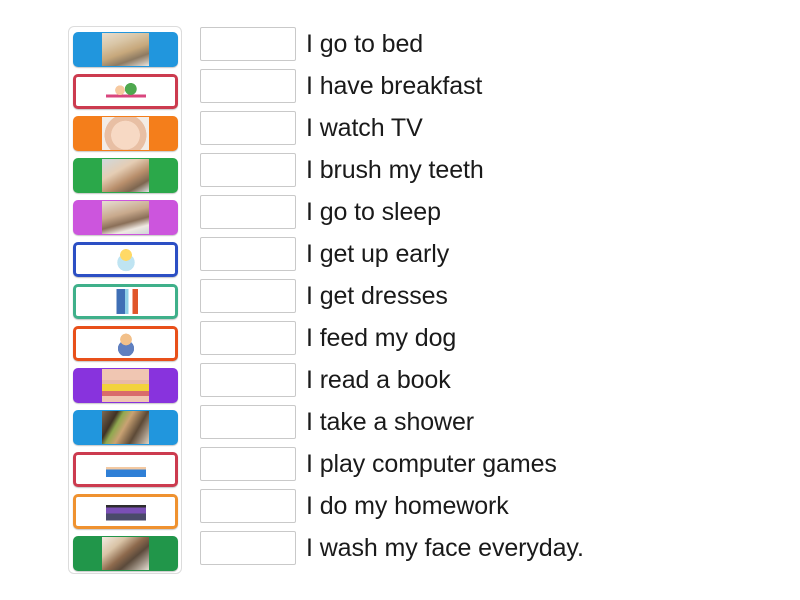  What do you see at coordinates (480, 337) in the screenshot?
I see `answer-row: I feed my dog` at bounding box center [480, 337].